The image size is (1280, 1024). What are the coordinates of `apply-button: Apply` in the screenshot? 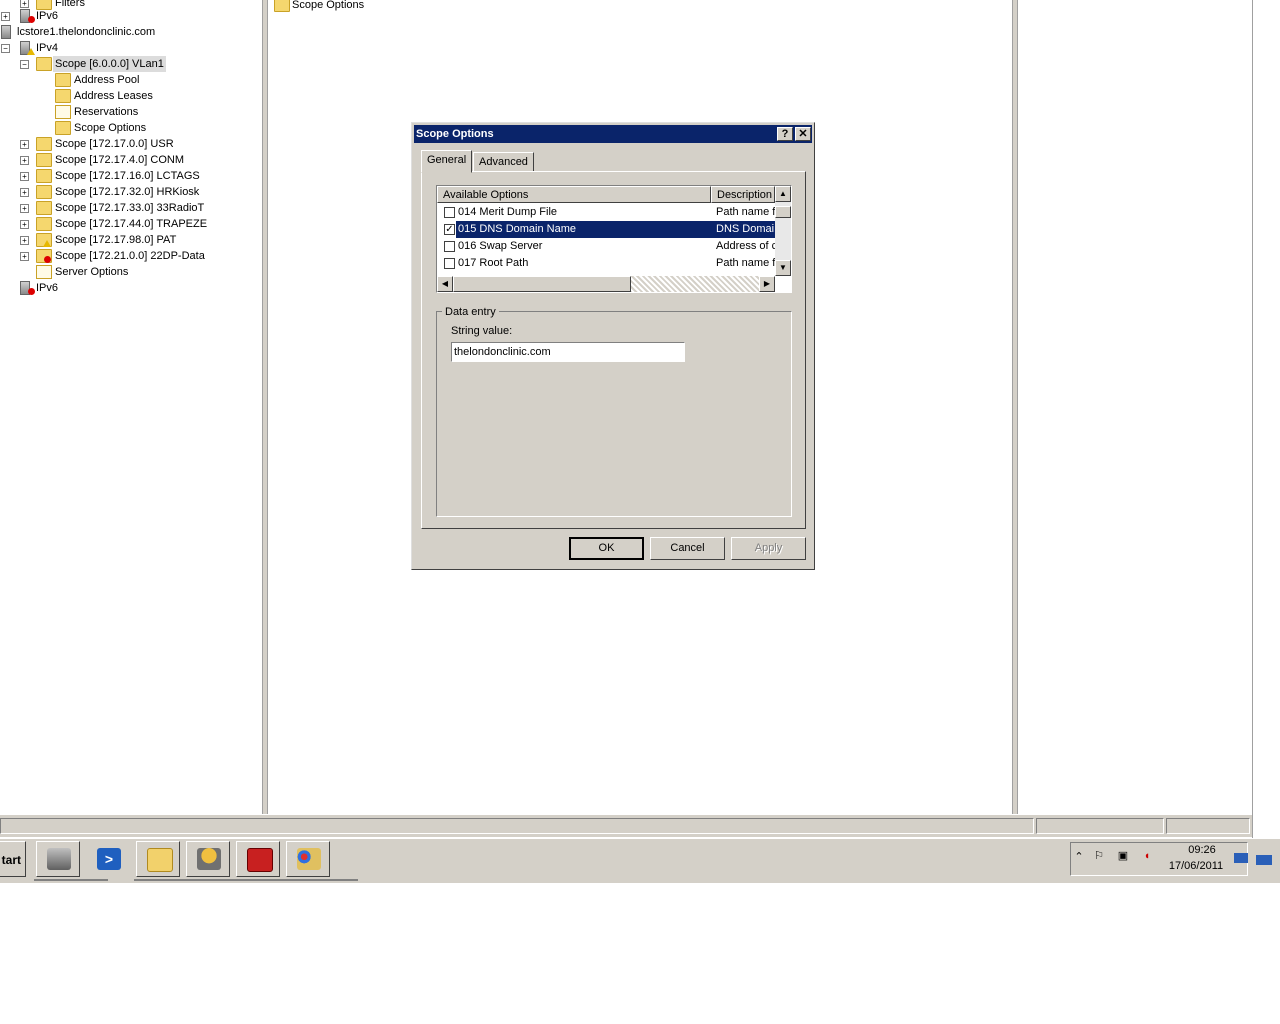 It's located at (768, 548).